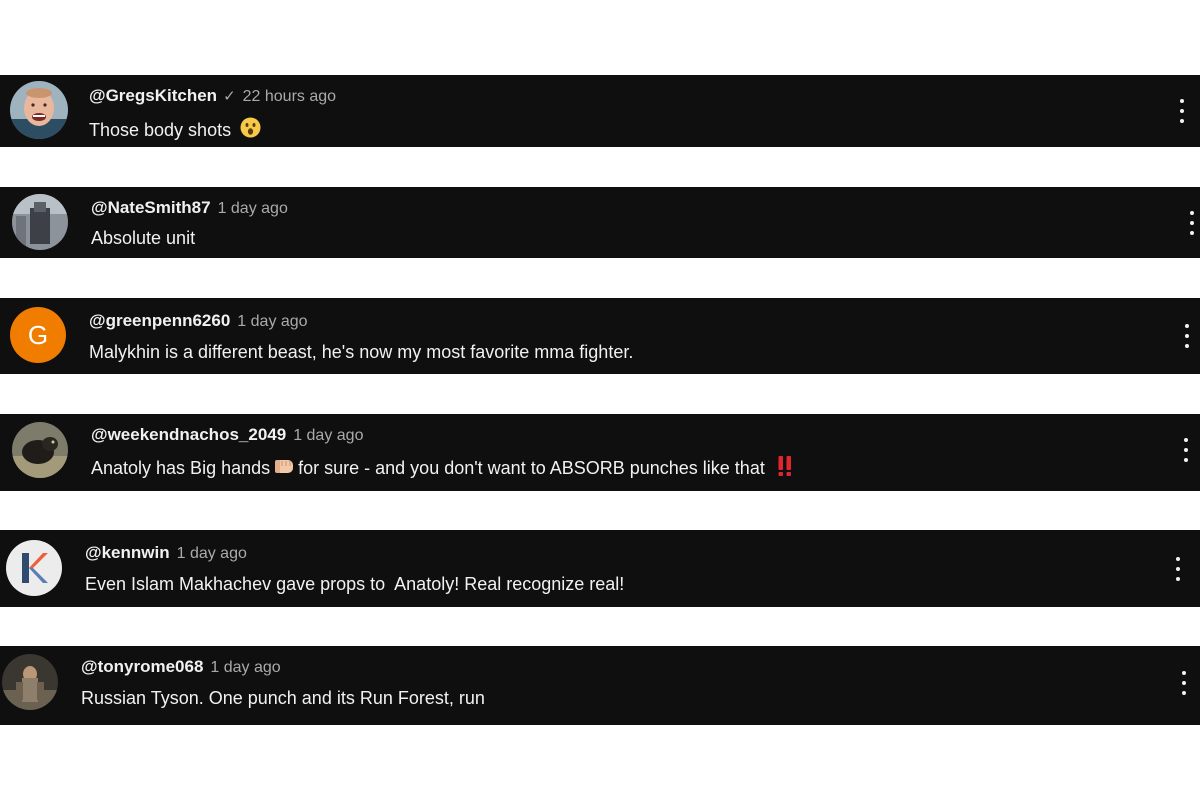 This screenshot has width=1200, height=800. What do you see at coordinates (229, 96) in the screenshot?
I see `verified-check-icon: ✓` at bounding box center [229, 96].